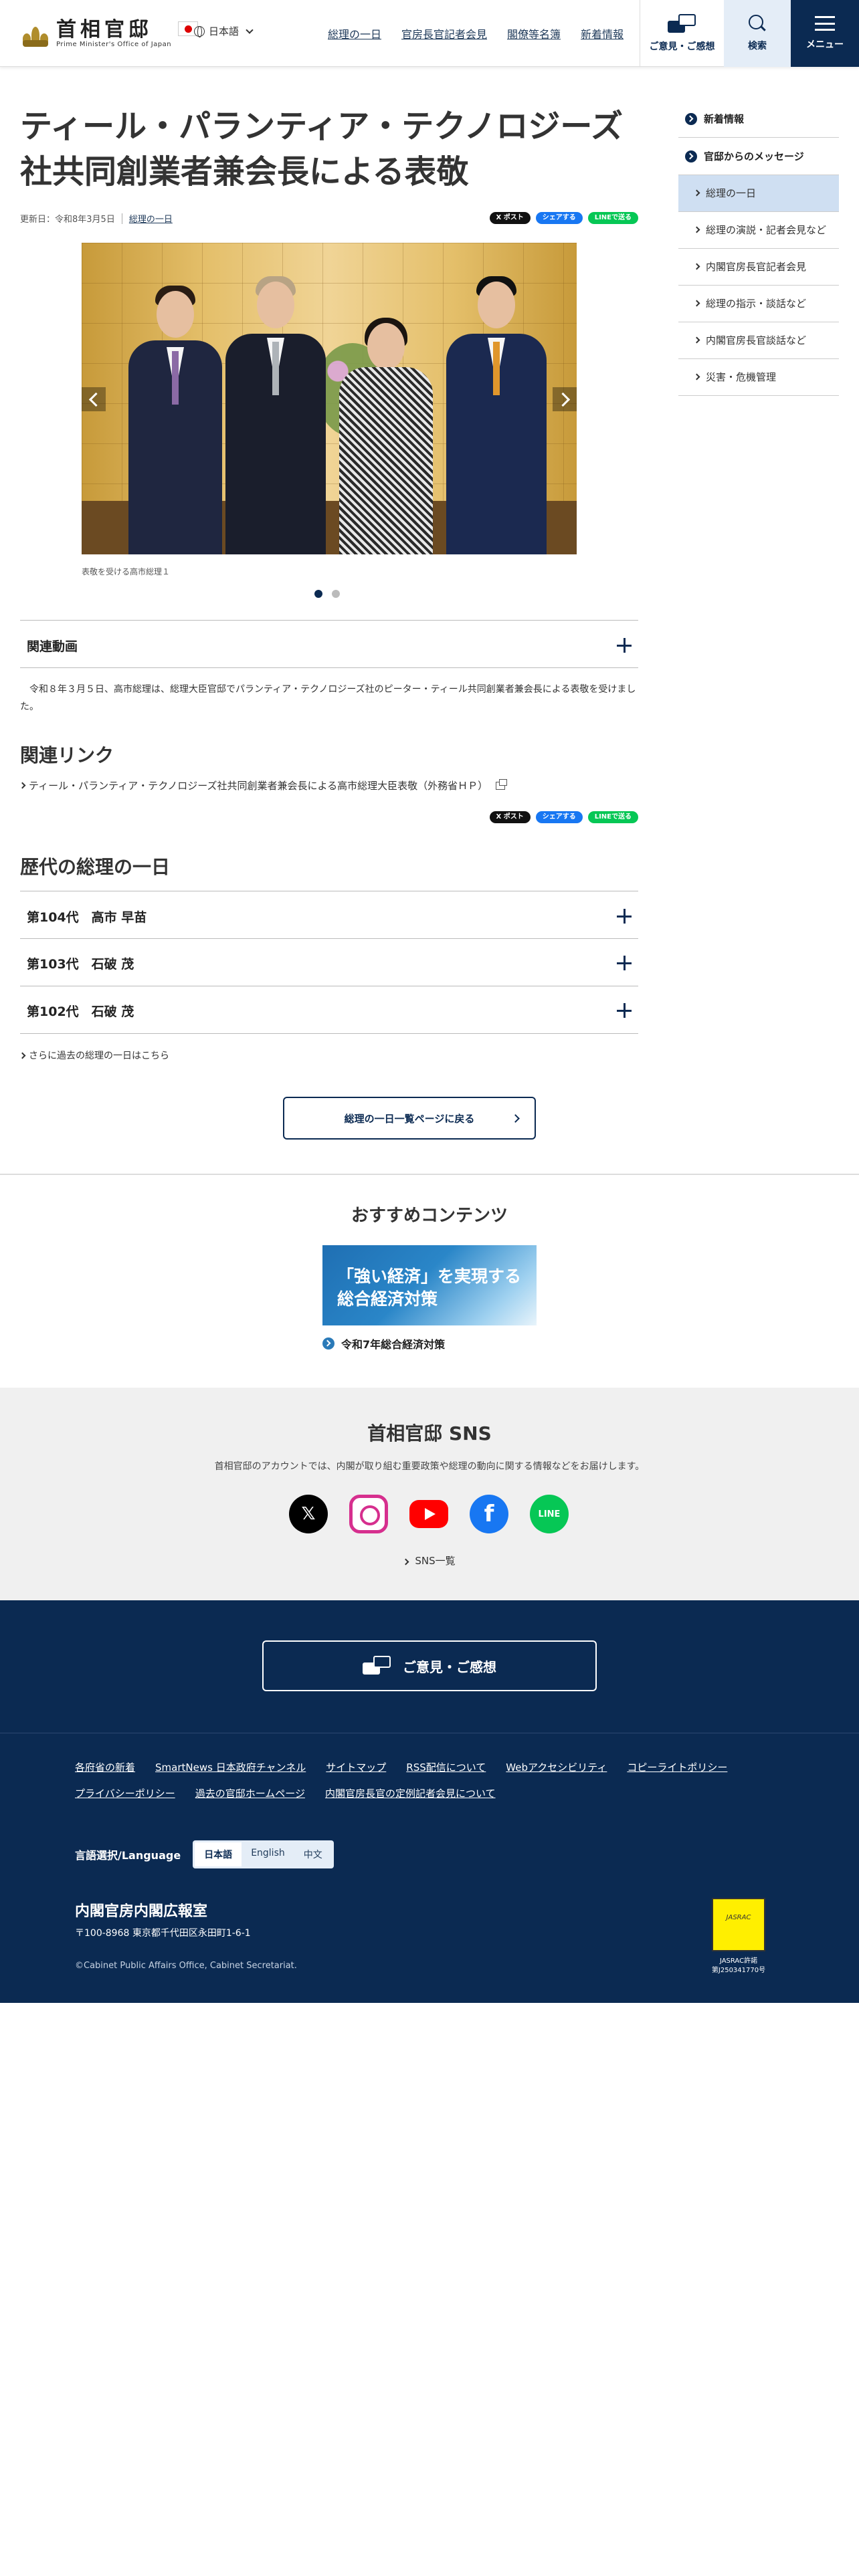  I want to click on instagram-icon, so click(368, 1514).